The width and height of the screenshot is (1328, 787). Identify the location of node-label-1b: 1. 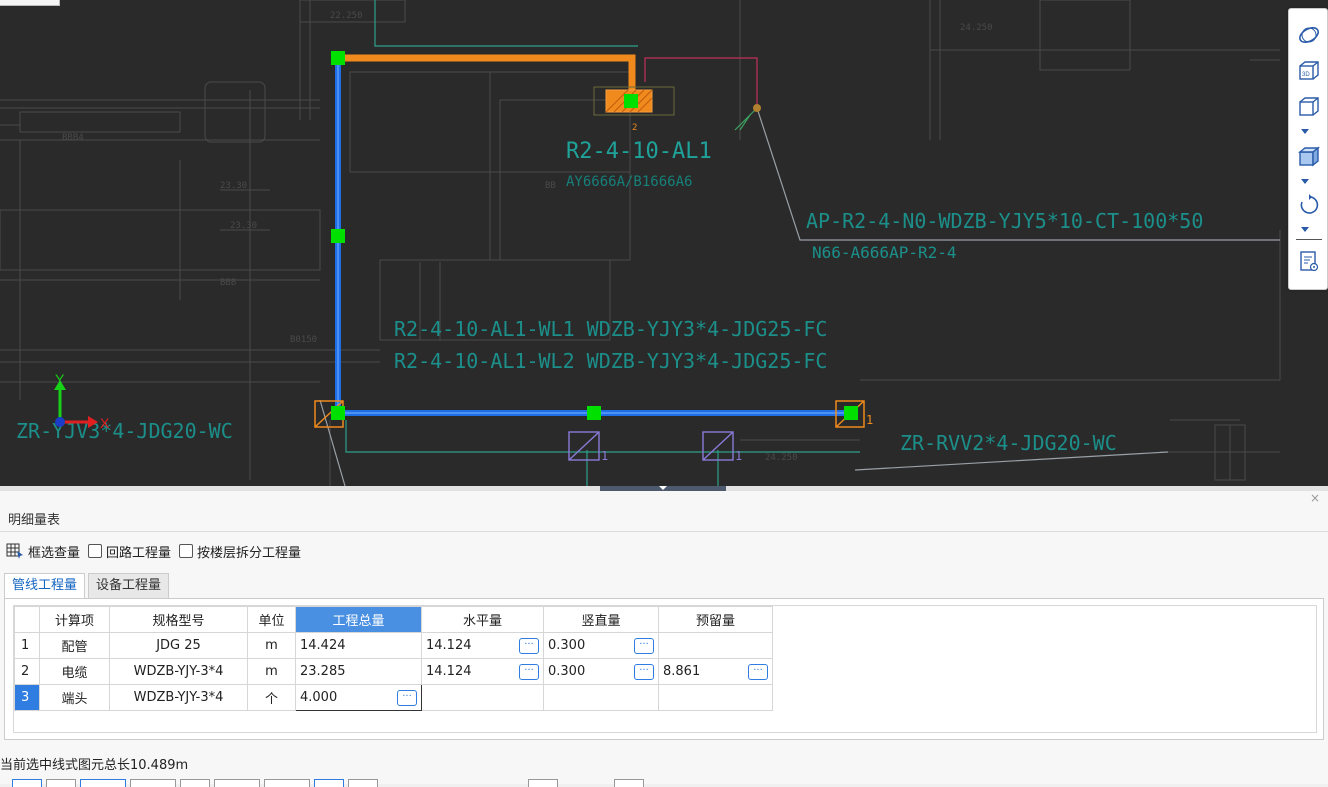
(604, 456).